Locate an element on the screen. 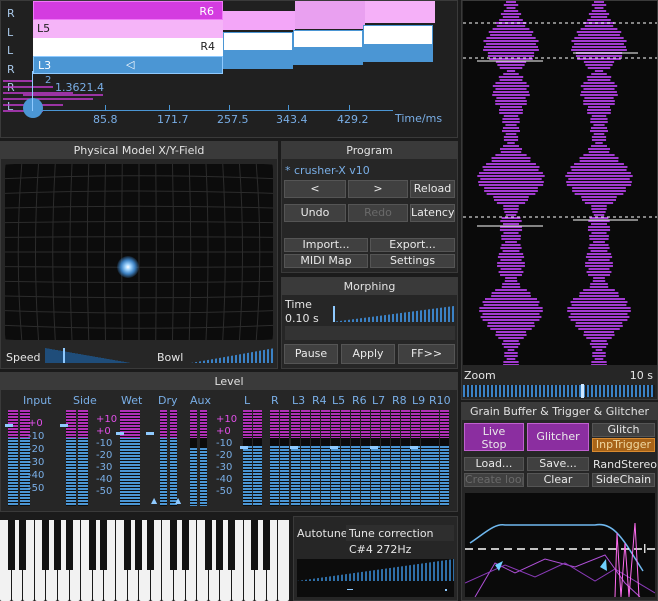 The image size is (658, 601). next-preset-button: > is located at coordinates (378, 189).